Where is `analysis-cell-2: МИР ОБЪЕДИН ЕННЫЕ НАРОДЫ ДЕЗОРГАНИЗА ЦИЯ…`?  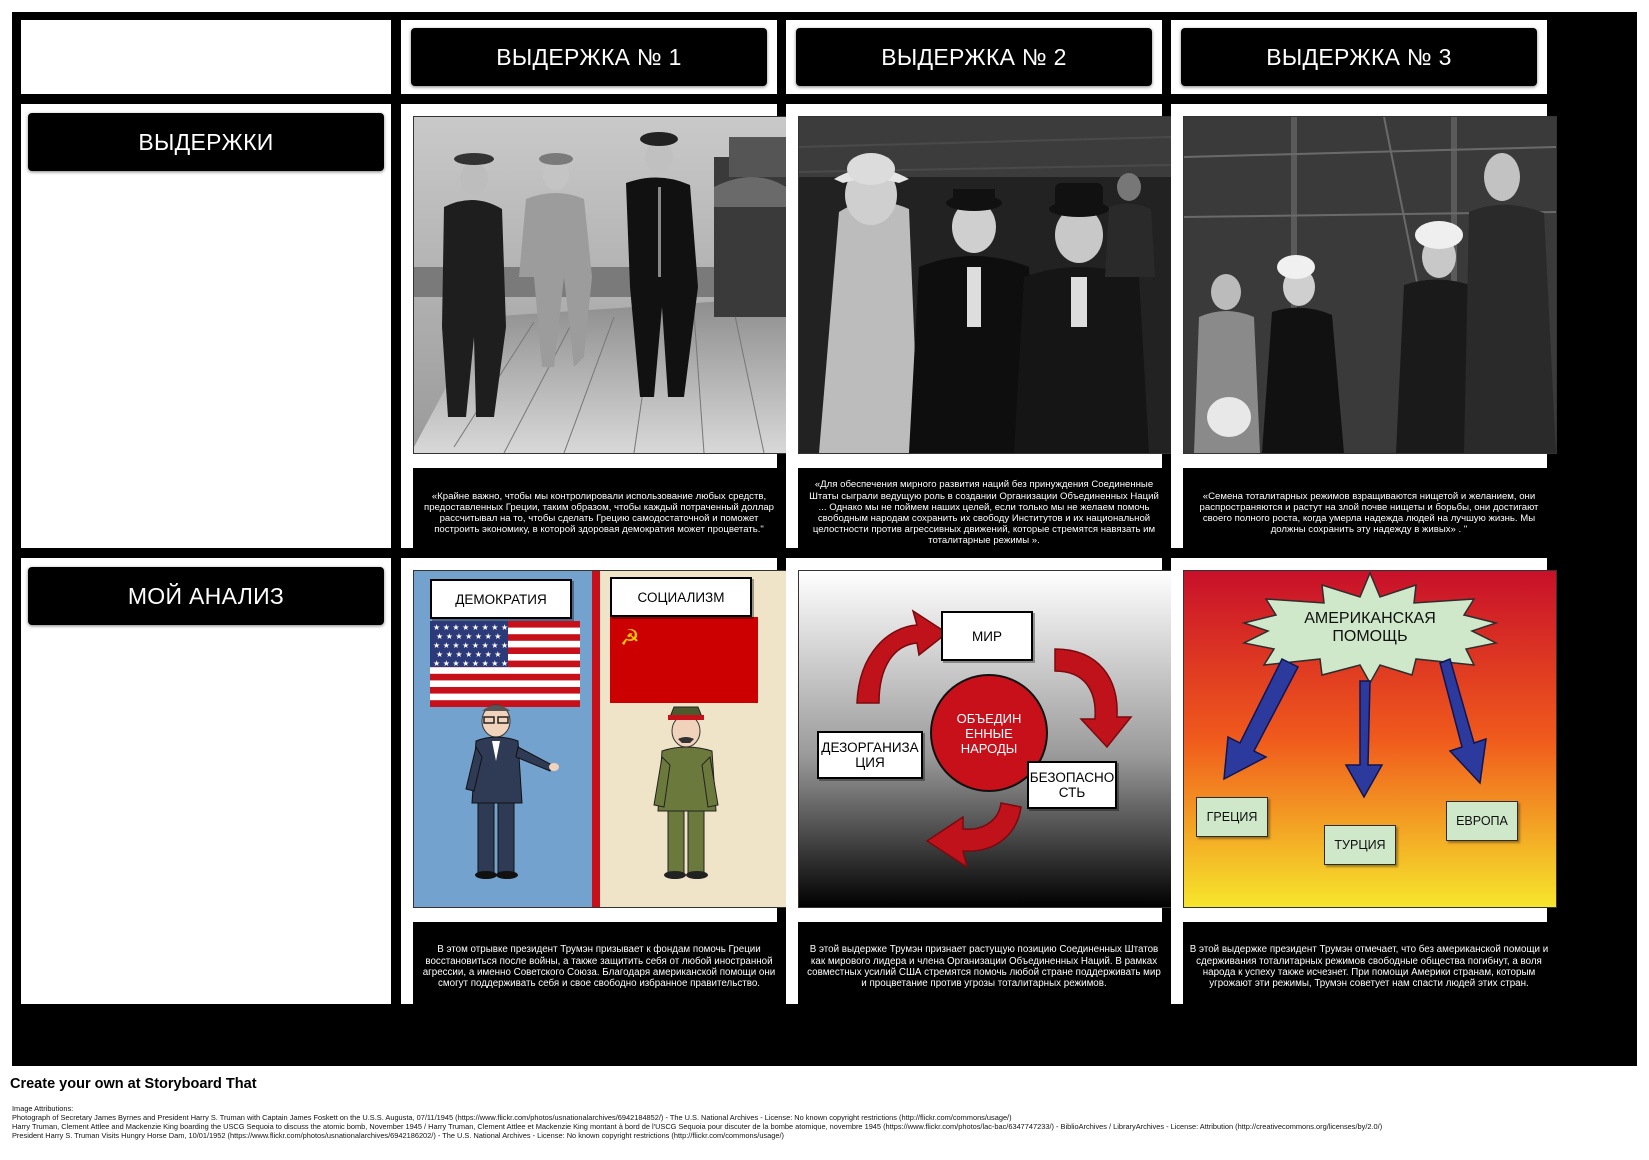
analysis-cell-2: МИР ОБЪЕДИН ЕННЫЕ НАРОДЫ ДЕЗОРГАНИЗА ЦИЯ… is located at coordinates (979, 785).